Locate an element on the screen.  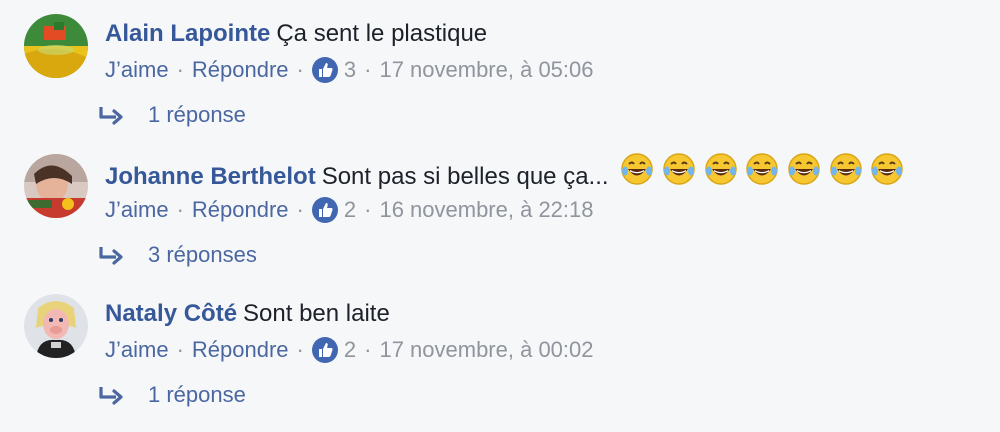
emoji-group is located at coordinates (761, 171).